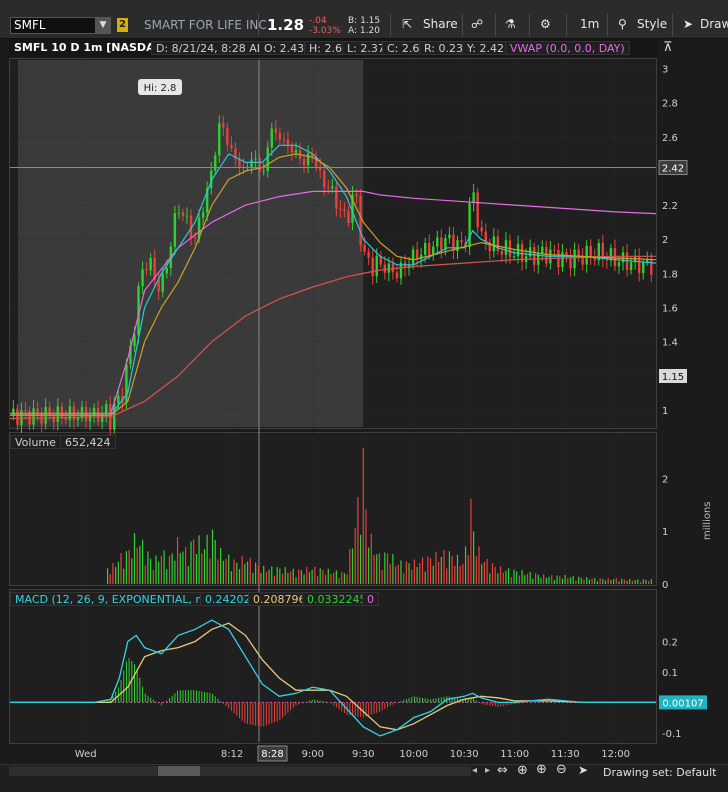 Image resolution: width=728 pixels, height=792 pixels. I want to click on scrollbar-thumb, so click(179, 771).